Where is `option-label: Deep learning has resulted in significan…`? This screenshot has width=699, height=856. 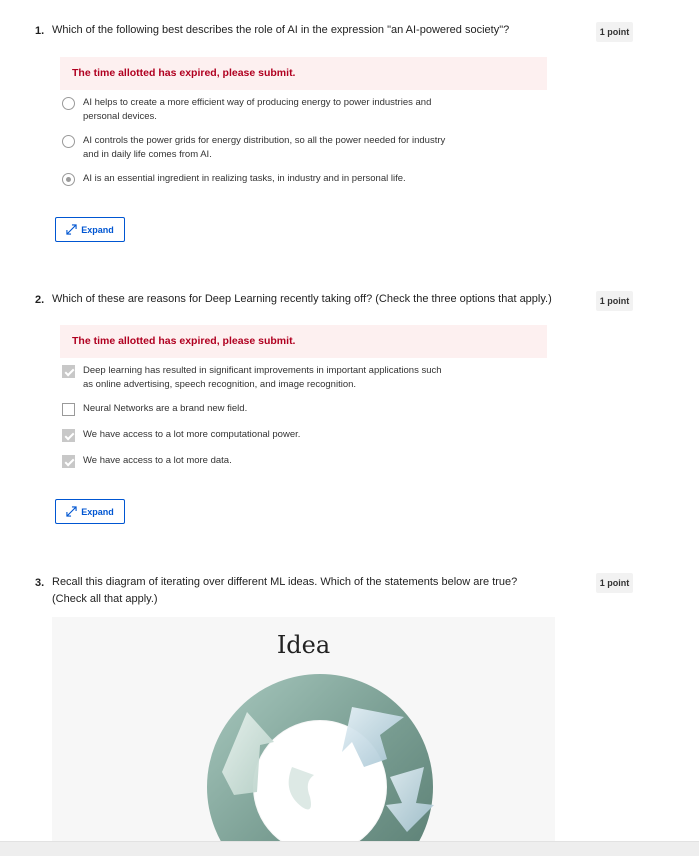 option-label: Deep learning has resulted in significan… is located at coordinates (262, 377).